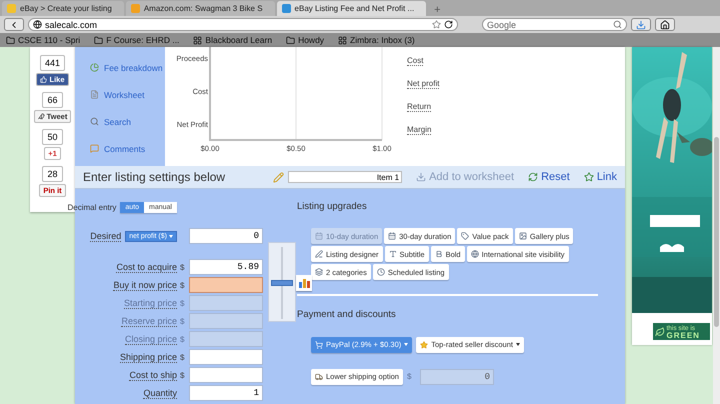 This screenshot has height=404, width=720. I want to click on action-link: Link, so click(600, 177).